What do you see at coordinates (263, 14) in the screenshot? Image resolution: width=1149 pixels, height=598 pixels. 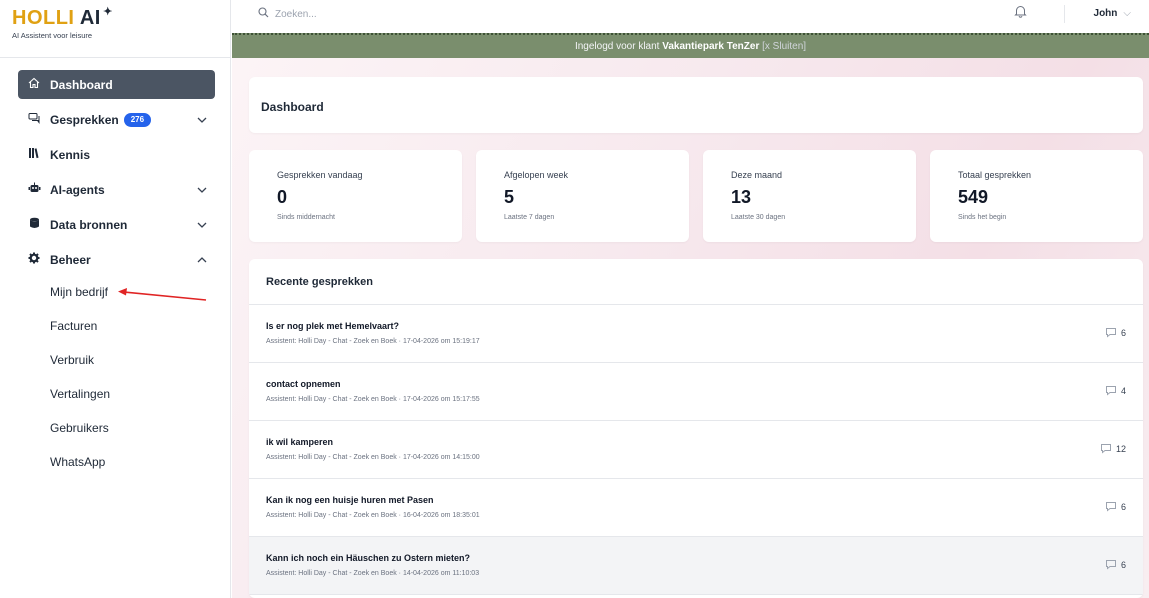 I see `search-icon` at bounding box center [263, 14].